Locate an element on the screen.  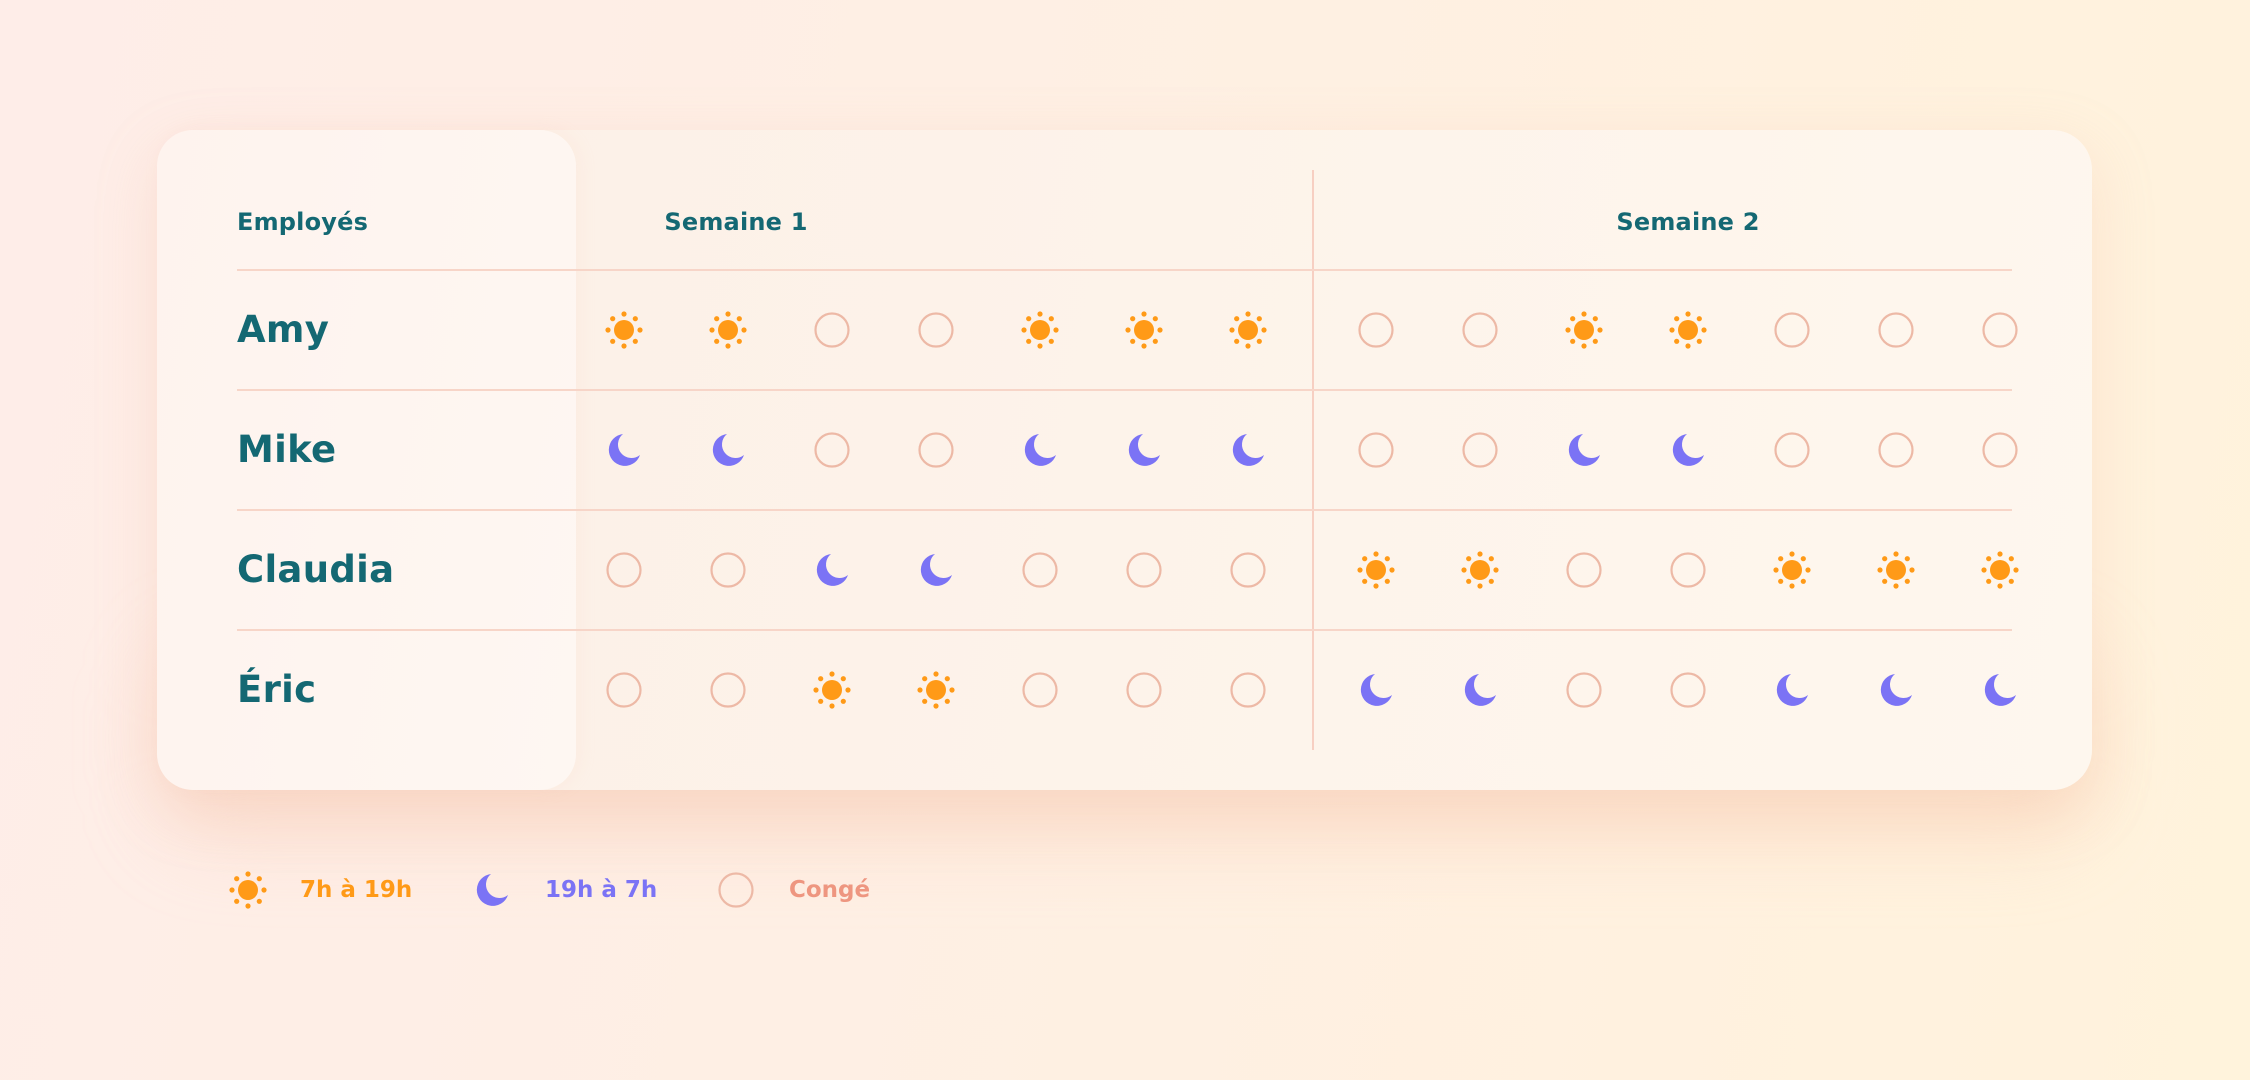
week-1-header: Semaine 1 is located at coordinates (736, 222).